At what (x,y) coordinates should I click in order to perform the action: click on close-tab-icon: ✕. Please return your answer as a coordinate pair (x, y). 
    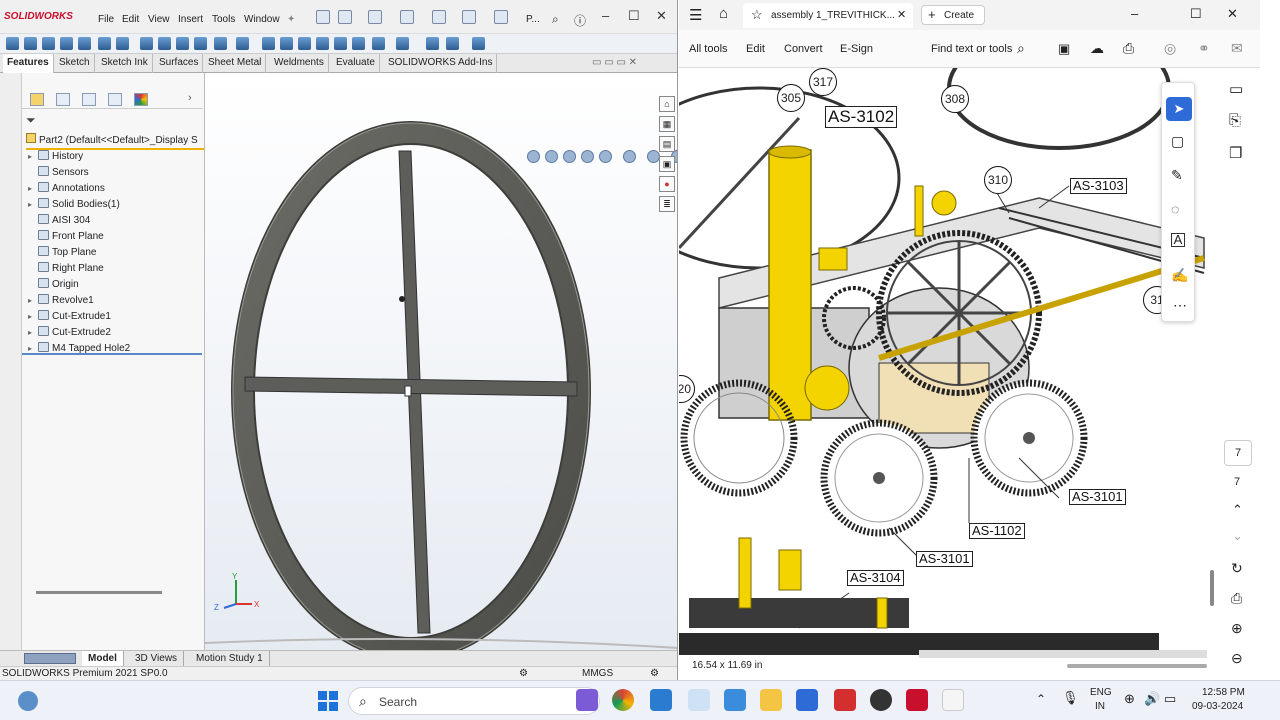
    Looking at the image, I should click on (901, 14).